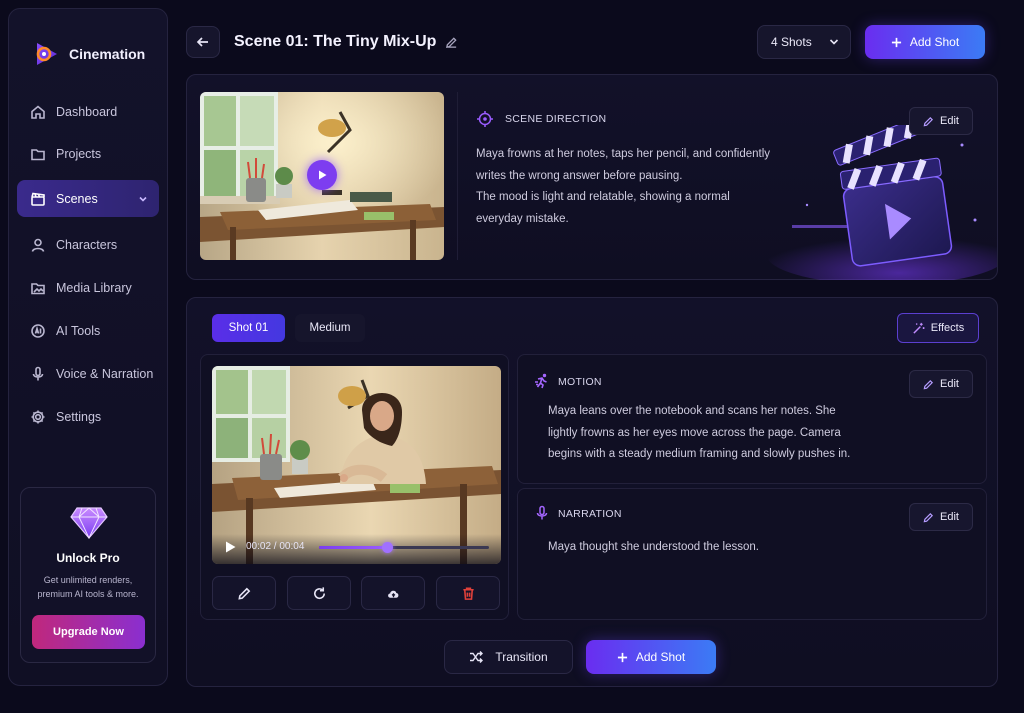 This screenshot has width=1024, height=713. I want to click on edit-scene-direction-button: Edit, so click(941, 121).